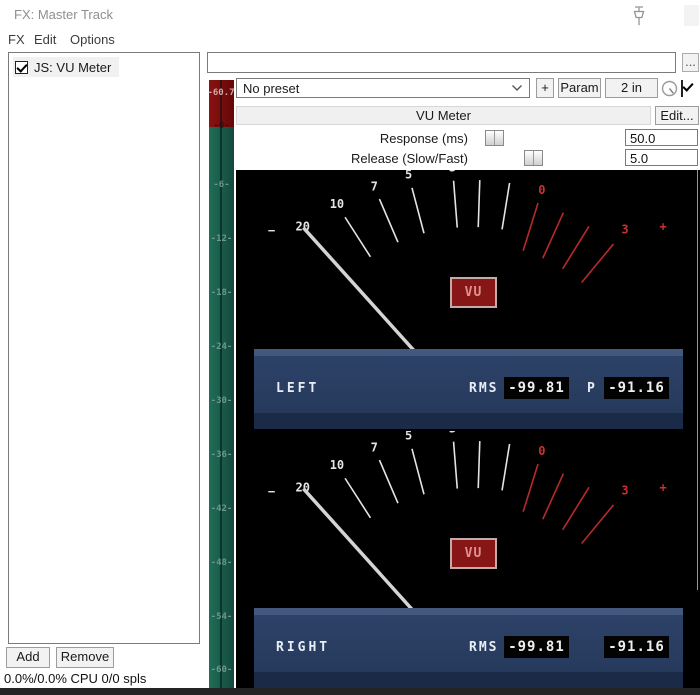  Describe the element at coordinates (85, 657) in the screenshot. I see `remove-button: Remove` at that location.